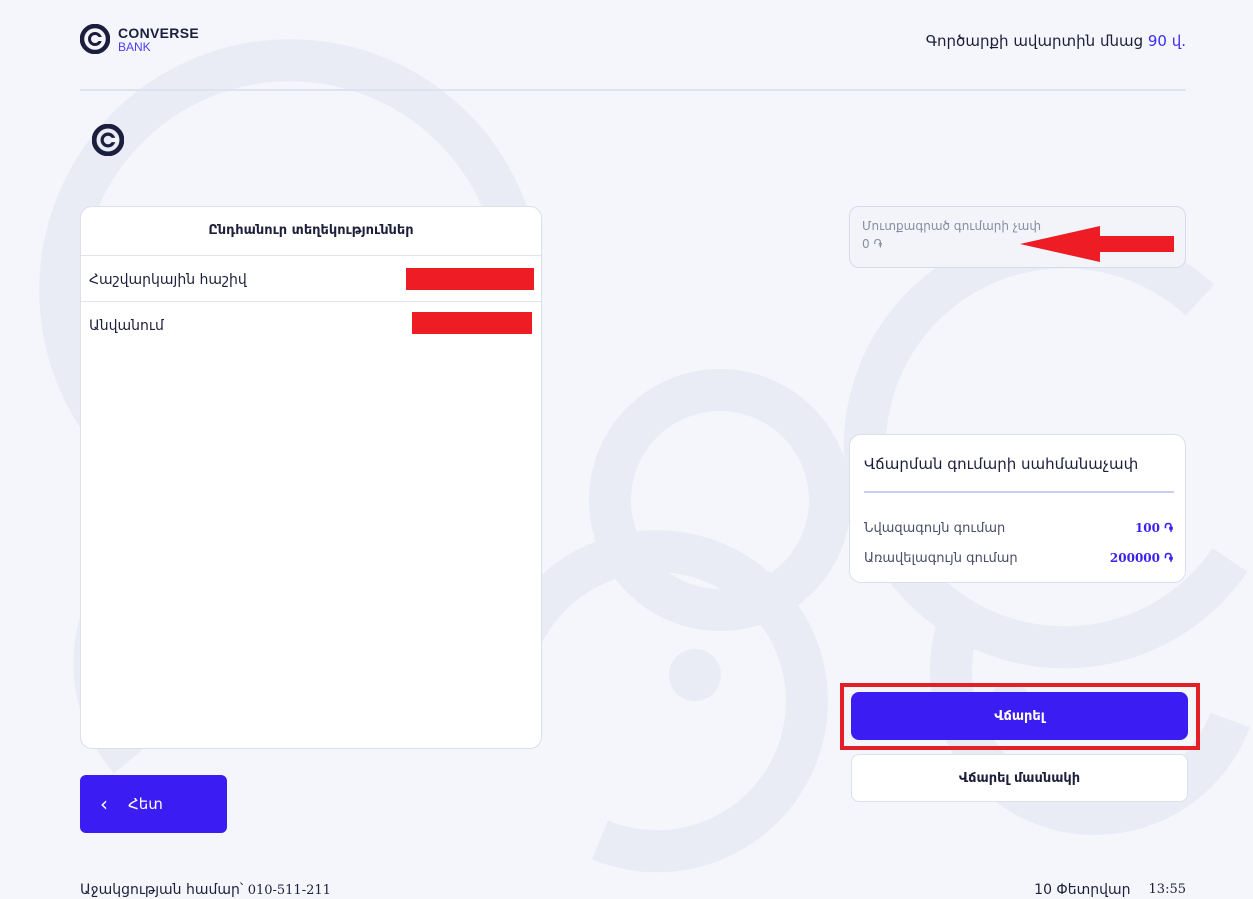 Image resolution: width=1253 pixels, height=899 pixels. I want to click on datetime: 10 Փետրվար 13:55, so click(1110, 890).